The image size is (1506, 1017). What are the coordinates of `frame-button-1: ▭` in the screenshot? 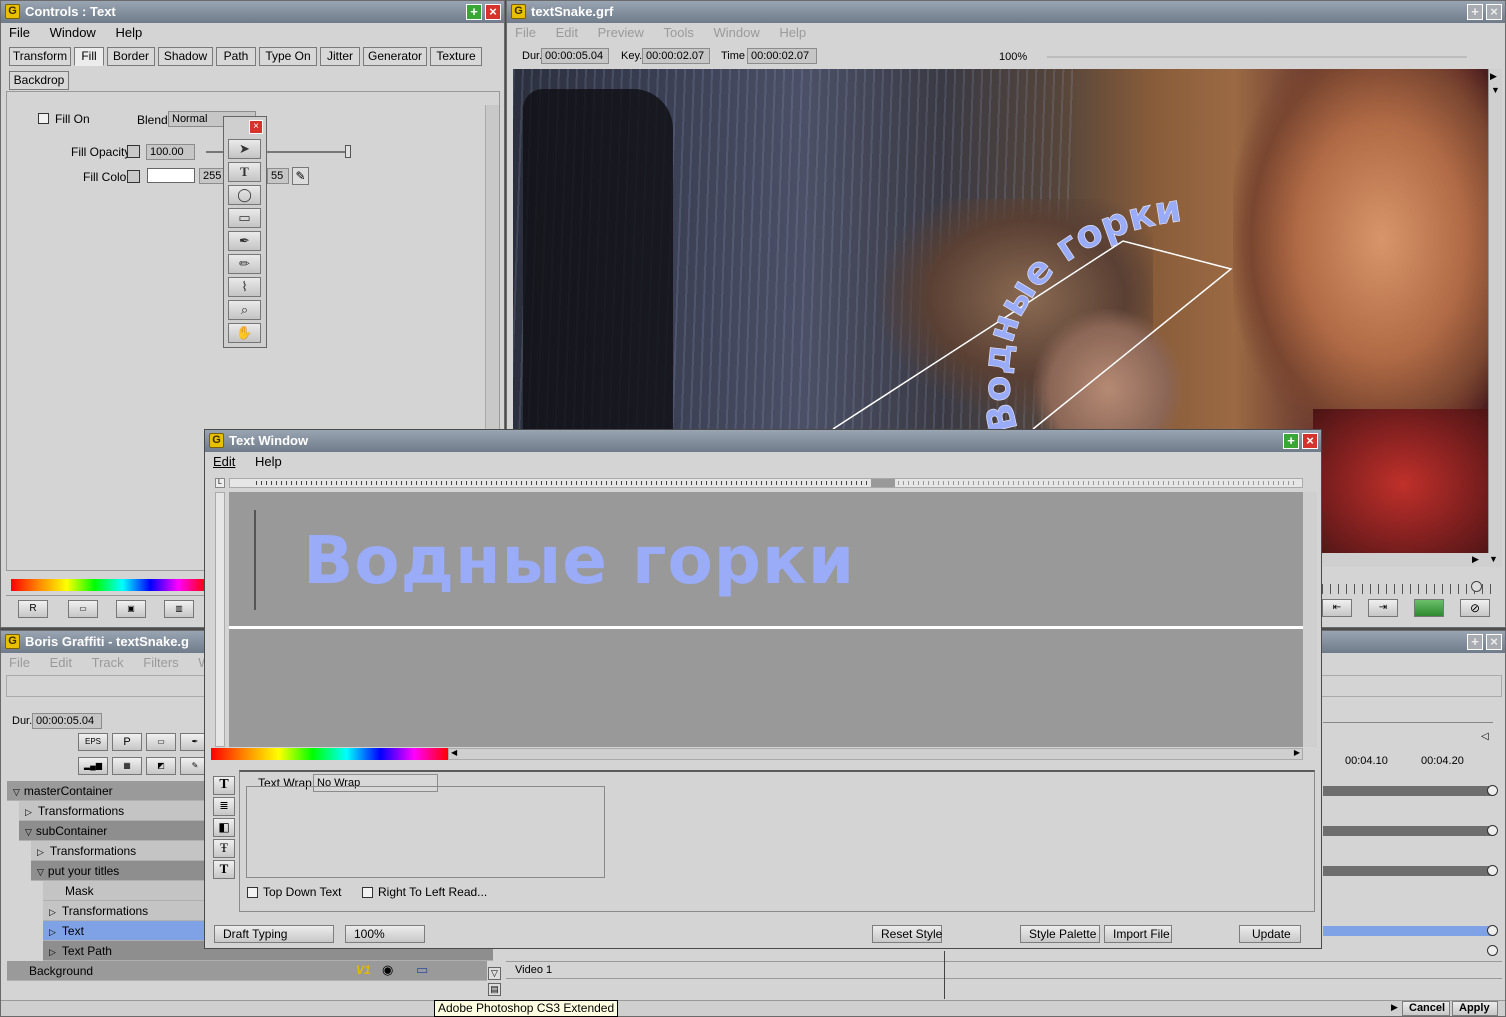 It's located at (83, 609).